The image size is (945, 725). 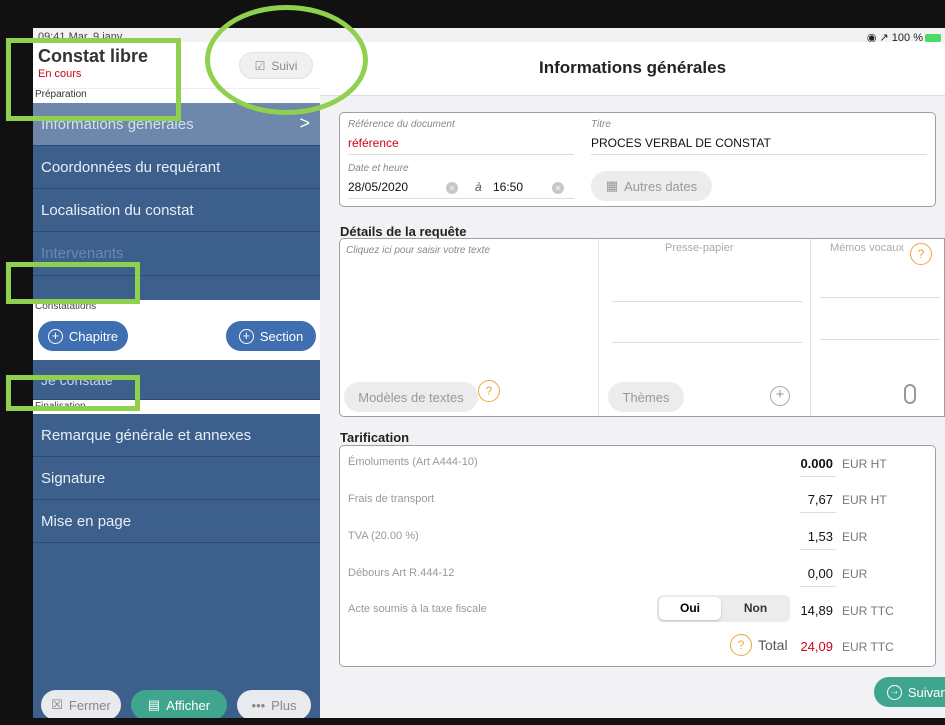 I want to click on sidebar-footer: ☒ Fermer ▤ Afficher ••• Plus, so click(x=176, y=690).